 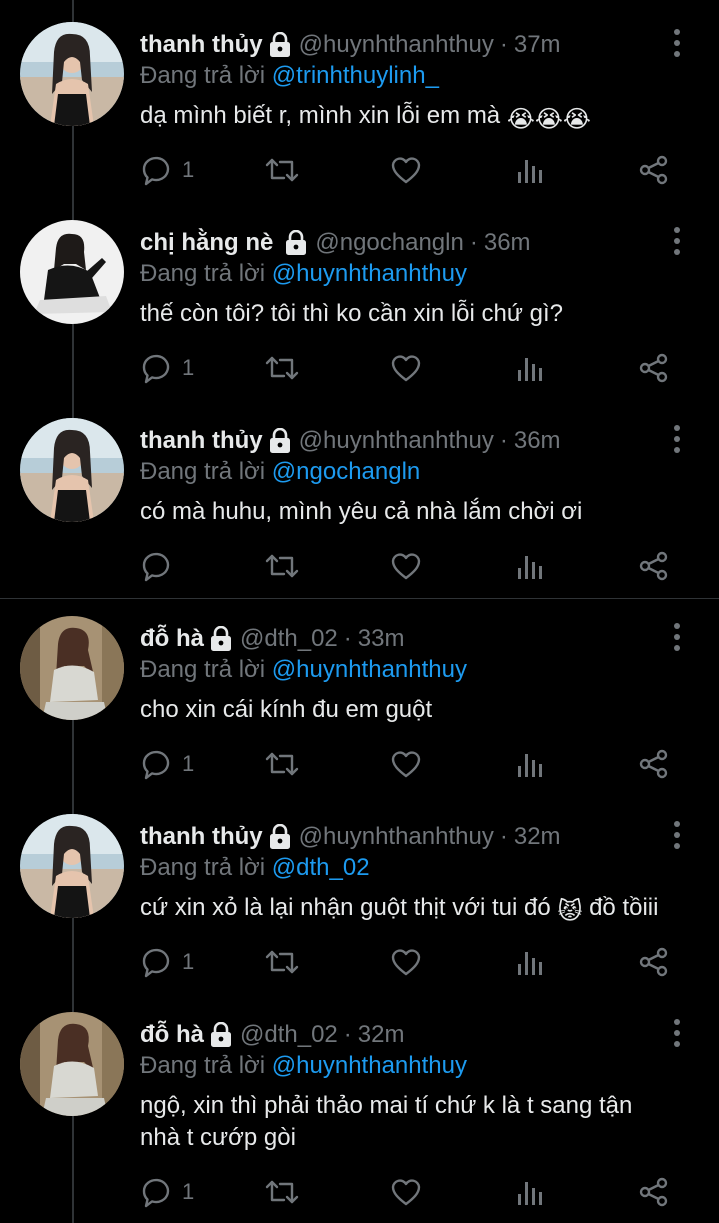 What do you see at coordinates (255, 868) in the screenshot?
I see `replying-to: Đang trả lời @dth_02` at bounding box center [255, 868].